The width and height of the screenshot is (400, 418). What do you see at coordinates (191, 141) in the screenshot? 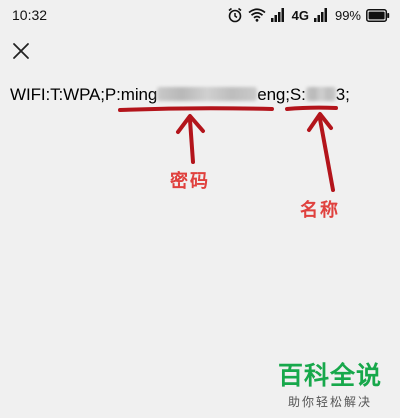
I see `password-arrow` at bounding box center [191, 141].